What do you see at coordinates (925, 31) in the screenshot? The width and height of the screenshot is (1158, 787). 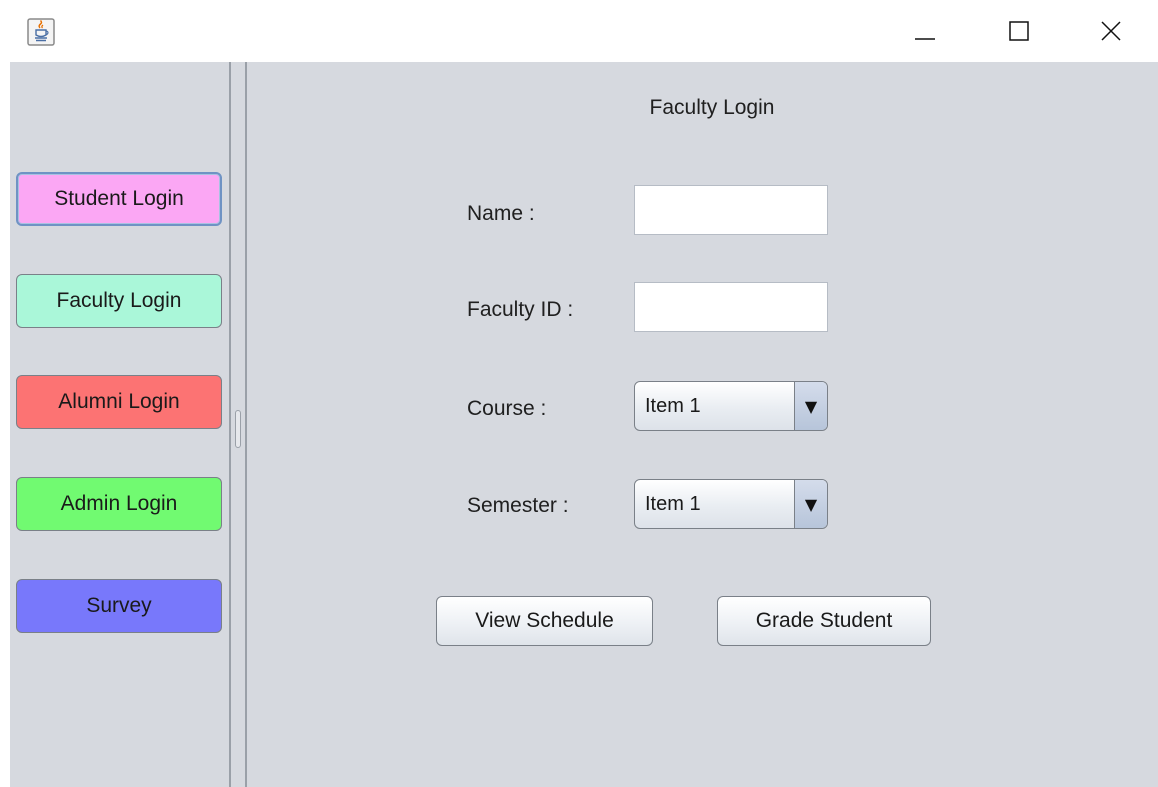 I see `minimize-icon` at bounding box center [925, 31].